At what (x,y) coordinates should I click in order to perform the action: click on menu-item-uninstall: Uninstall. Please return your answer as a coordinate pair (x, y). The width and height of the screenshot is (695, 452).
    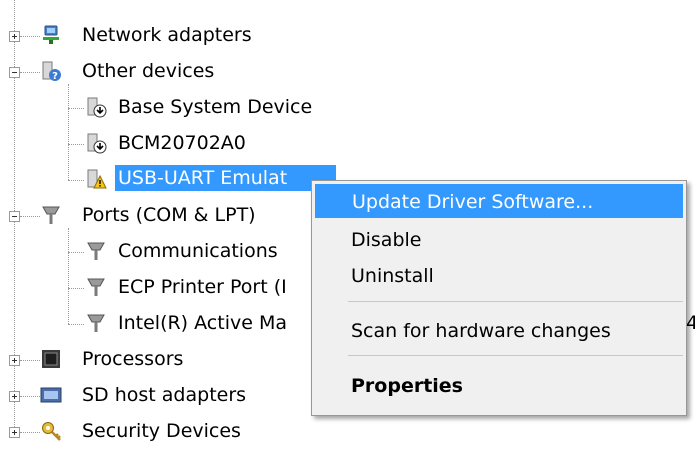
    Looking at the image, I should click on (499, 276).